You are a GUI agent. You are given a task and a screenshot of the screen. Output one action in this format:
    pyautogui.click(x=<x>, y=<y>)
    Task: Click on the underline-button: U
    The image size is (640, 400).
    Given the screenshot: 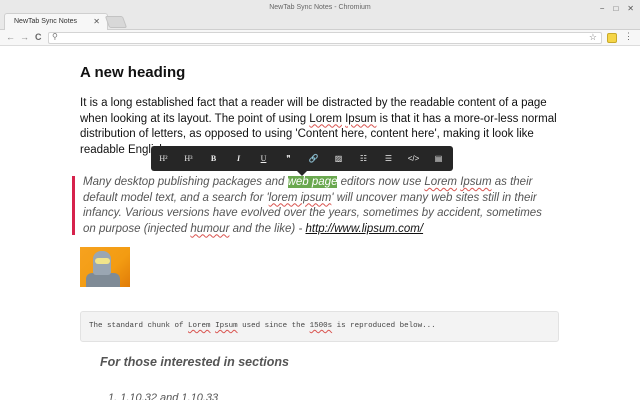 What is the action you would take?
    pyautogui.click(x=263, y=158)
    